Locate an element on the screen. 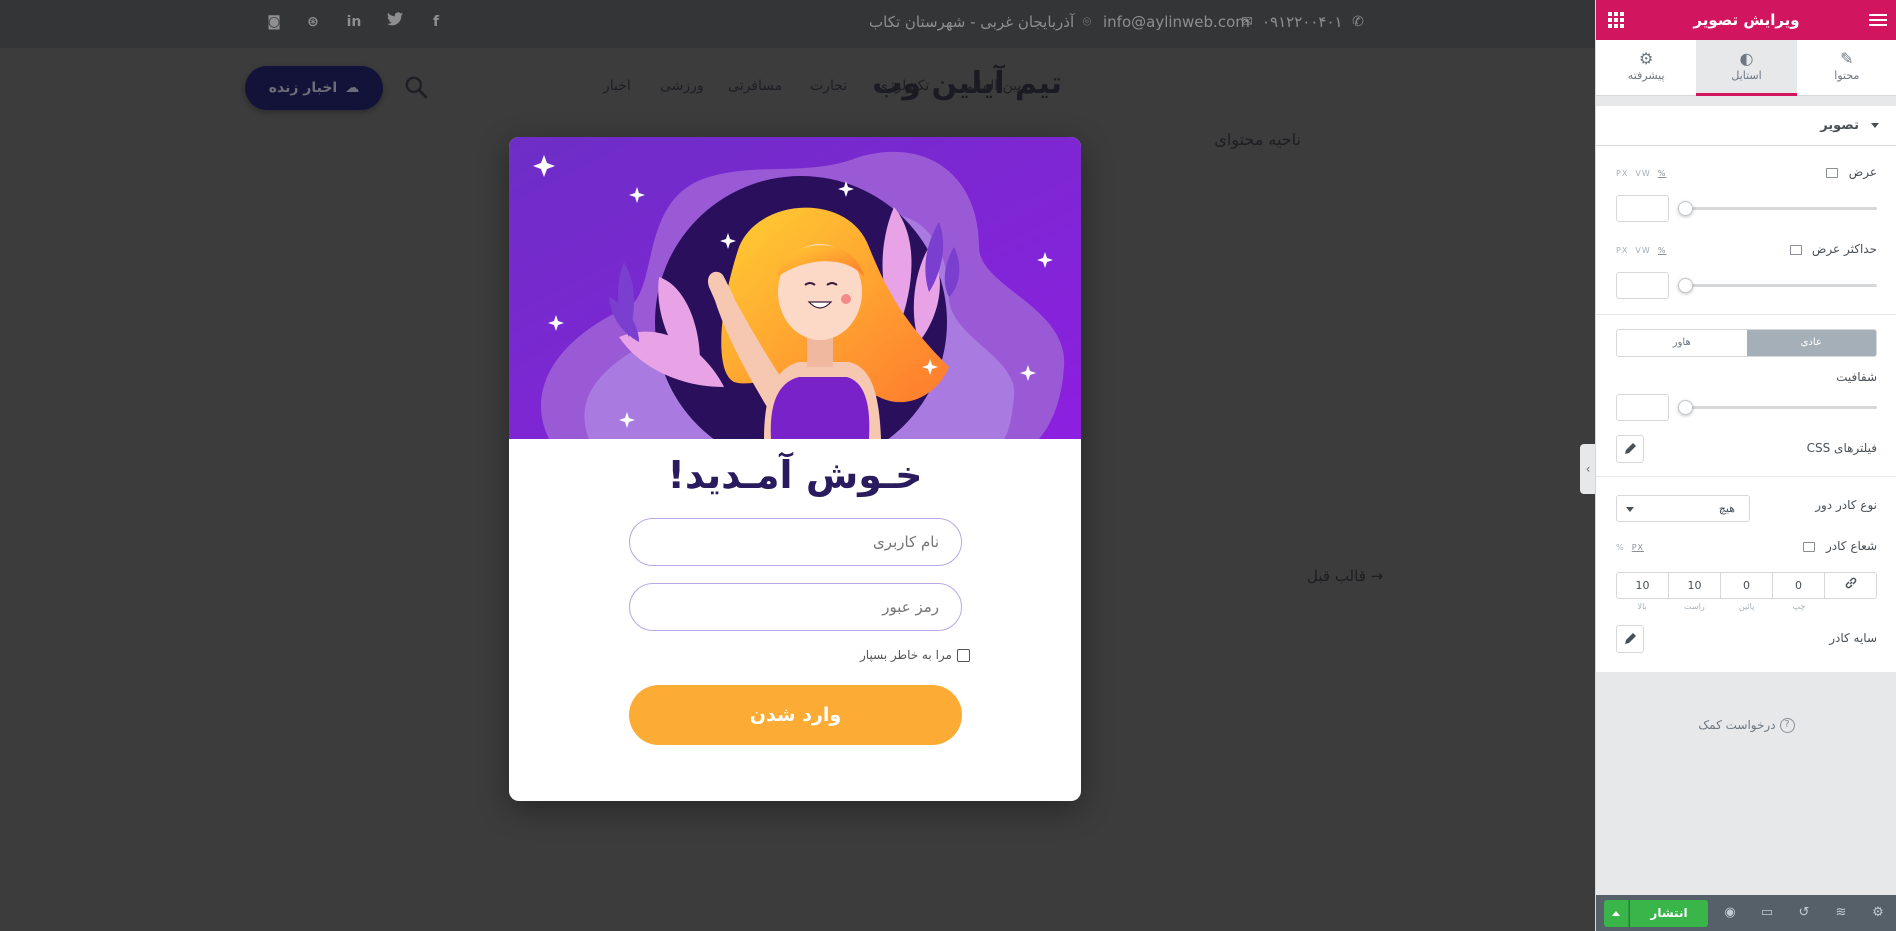  radius-bottom-input: 0 is located at coordinates (1746, 585).